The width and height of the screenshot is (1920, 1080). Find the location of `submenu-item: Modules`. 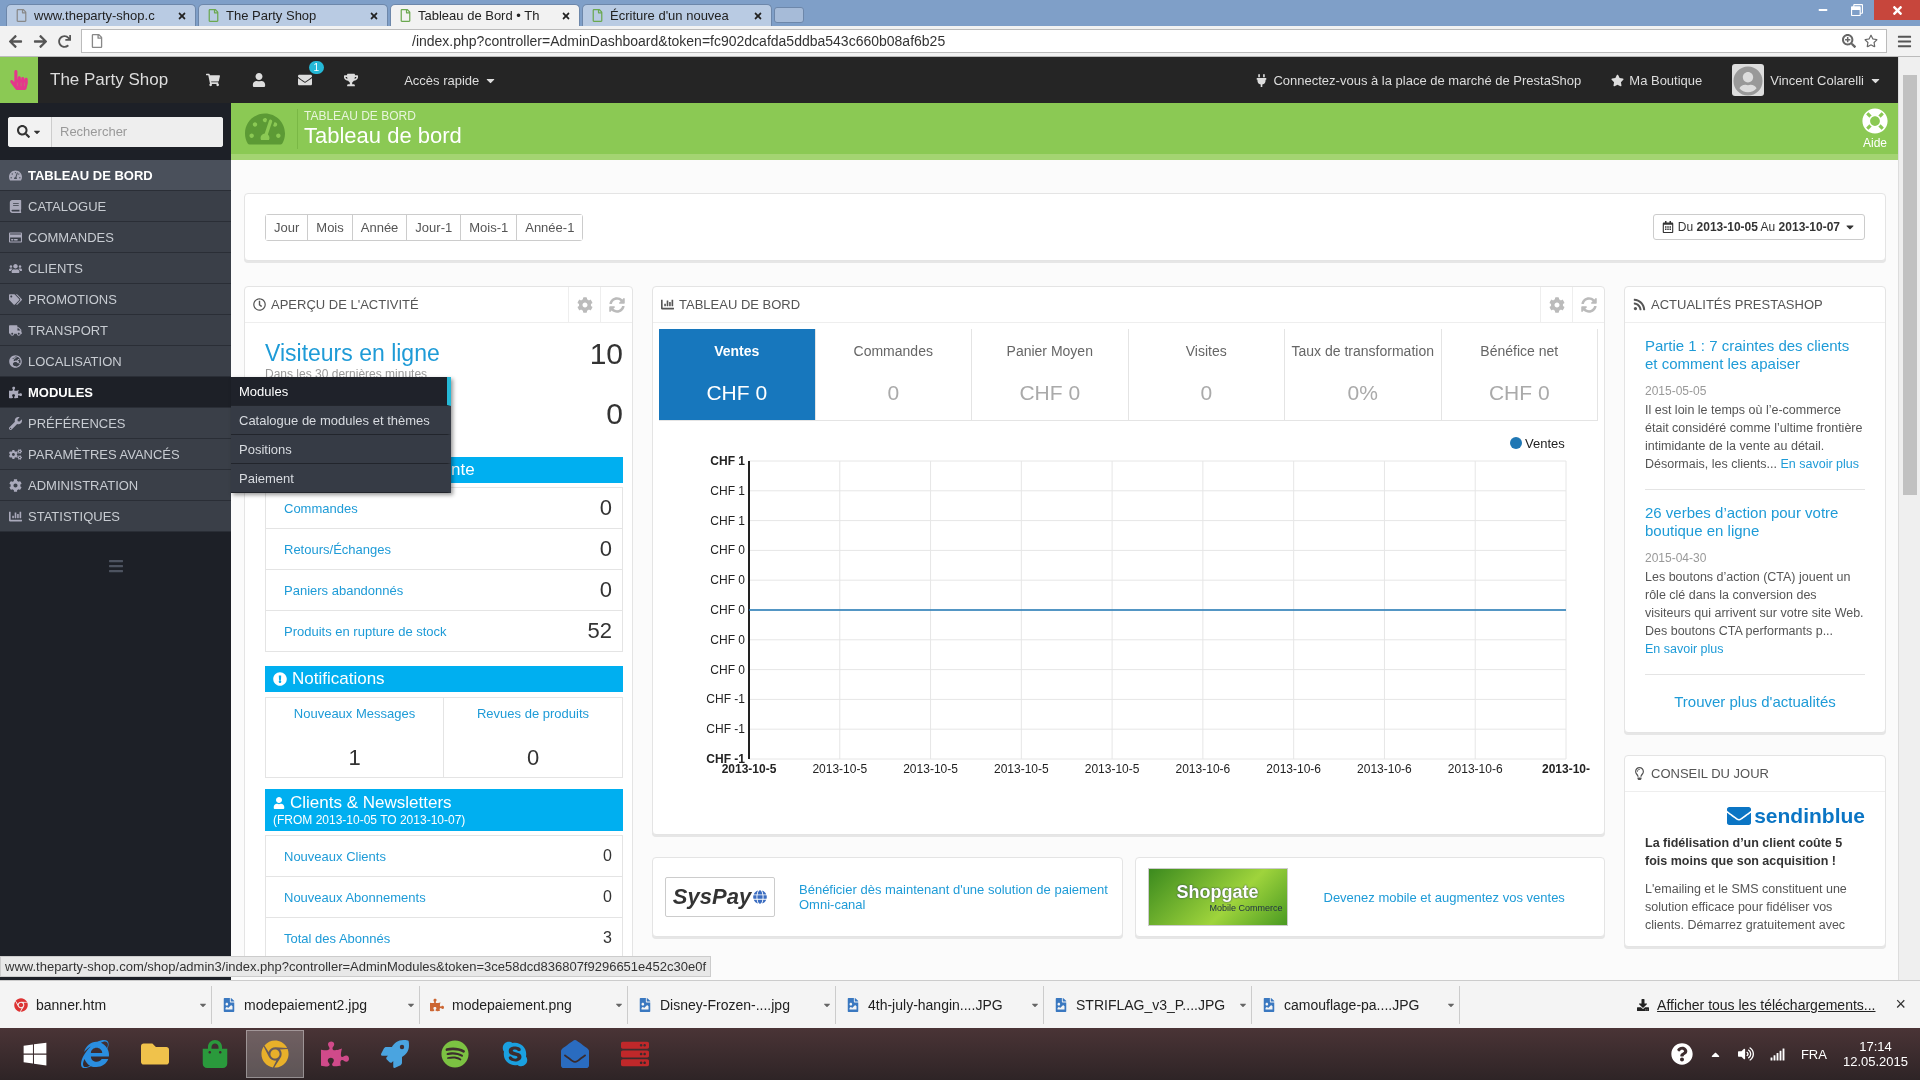

submenu-item: Modules is located at coordinates (341, 391).